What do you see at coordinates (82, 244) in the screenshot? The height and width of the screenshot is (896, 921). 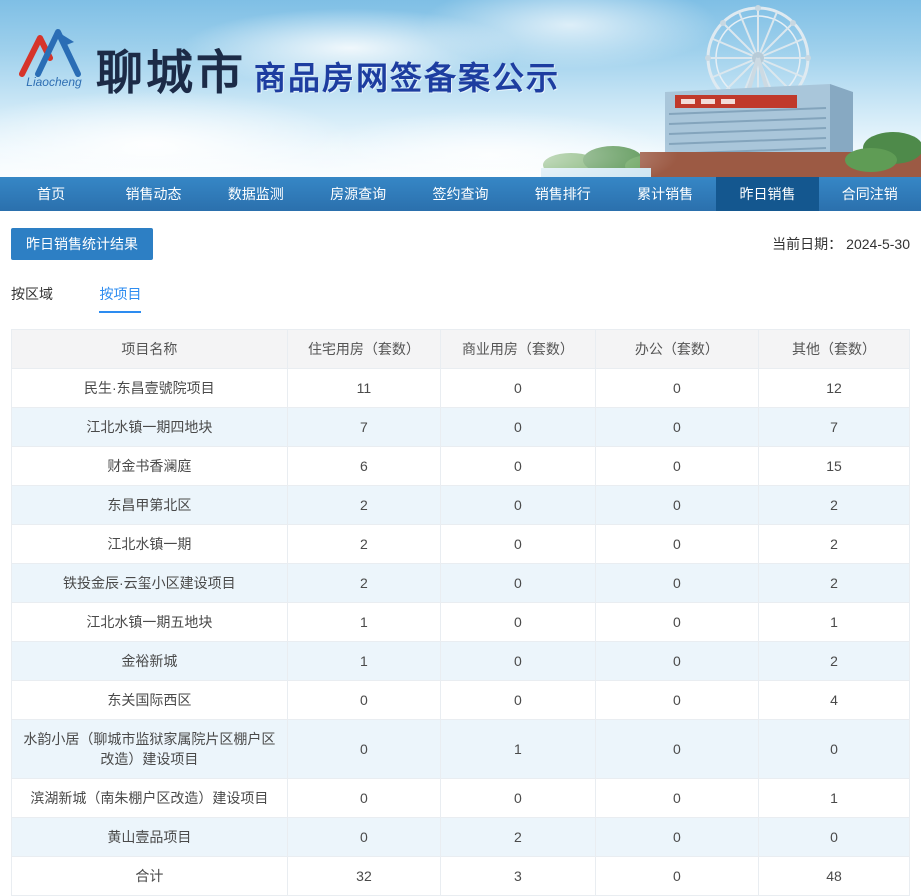 I see `section-title-badge: 昨日销售统计结果` at bounding box center [82, 244].